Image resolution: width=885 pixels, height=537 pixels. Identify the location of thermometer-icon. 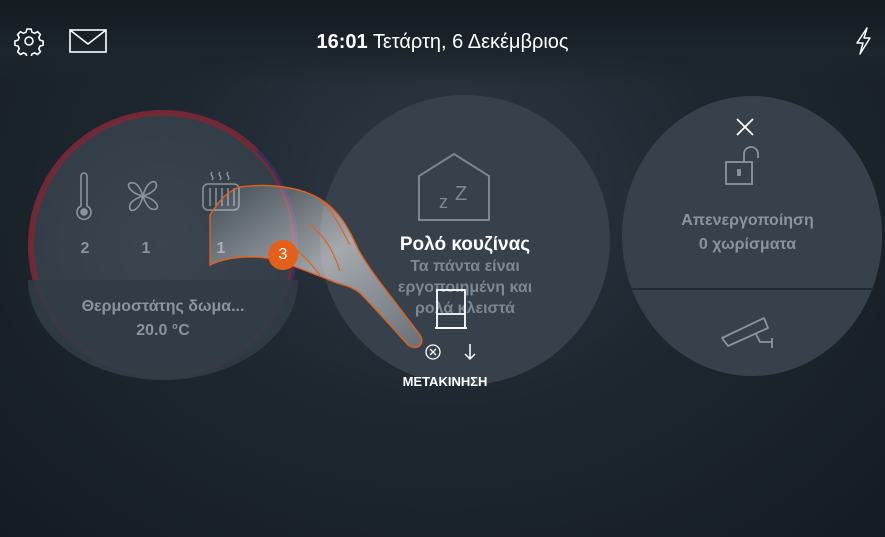
(84, 196).